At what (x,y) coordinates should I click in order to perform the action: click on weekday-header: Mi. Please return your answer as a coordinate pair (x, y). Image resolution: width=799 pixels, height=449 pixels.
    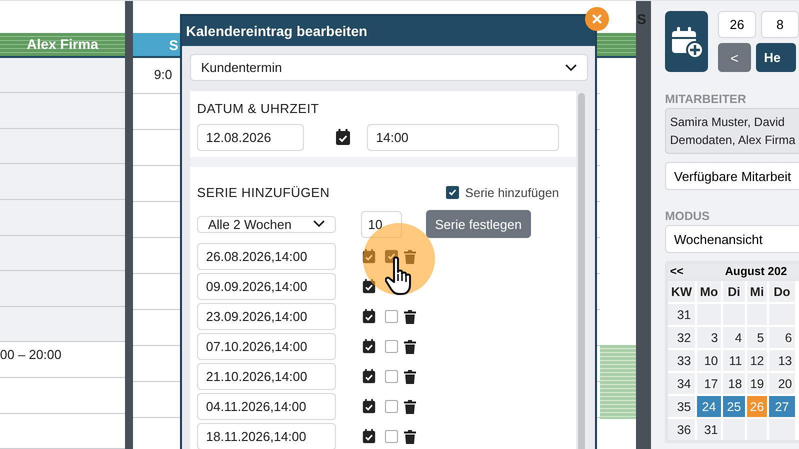
    Looking at the image, I should click on (757, 291).